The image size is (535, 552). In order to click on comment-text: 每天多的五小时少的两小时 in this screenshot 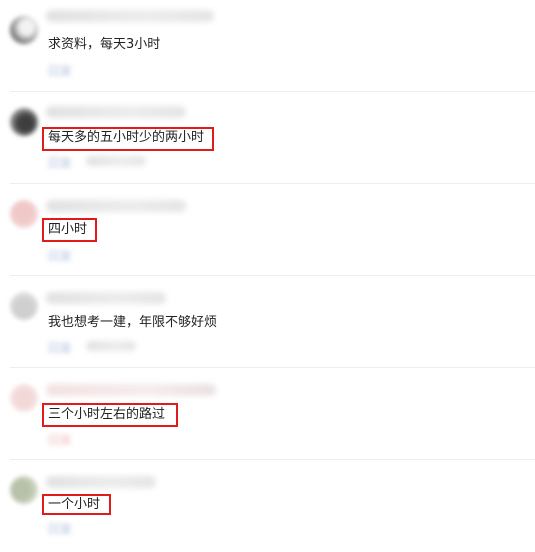, I will do `click(126, 137)`.